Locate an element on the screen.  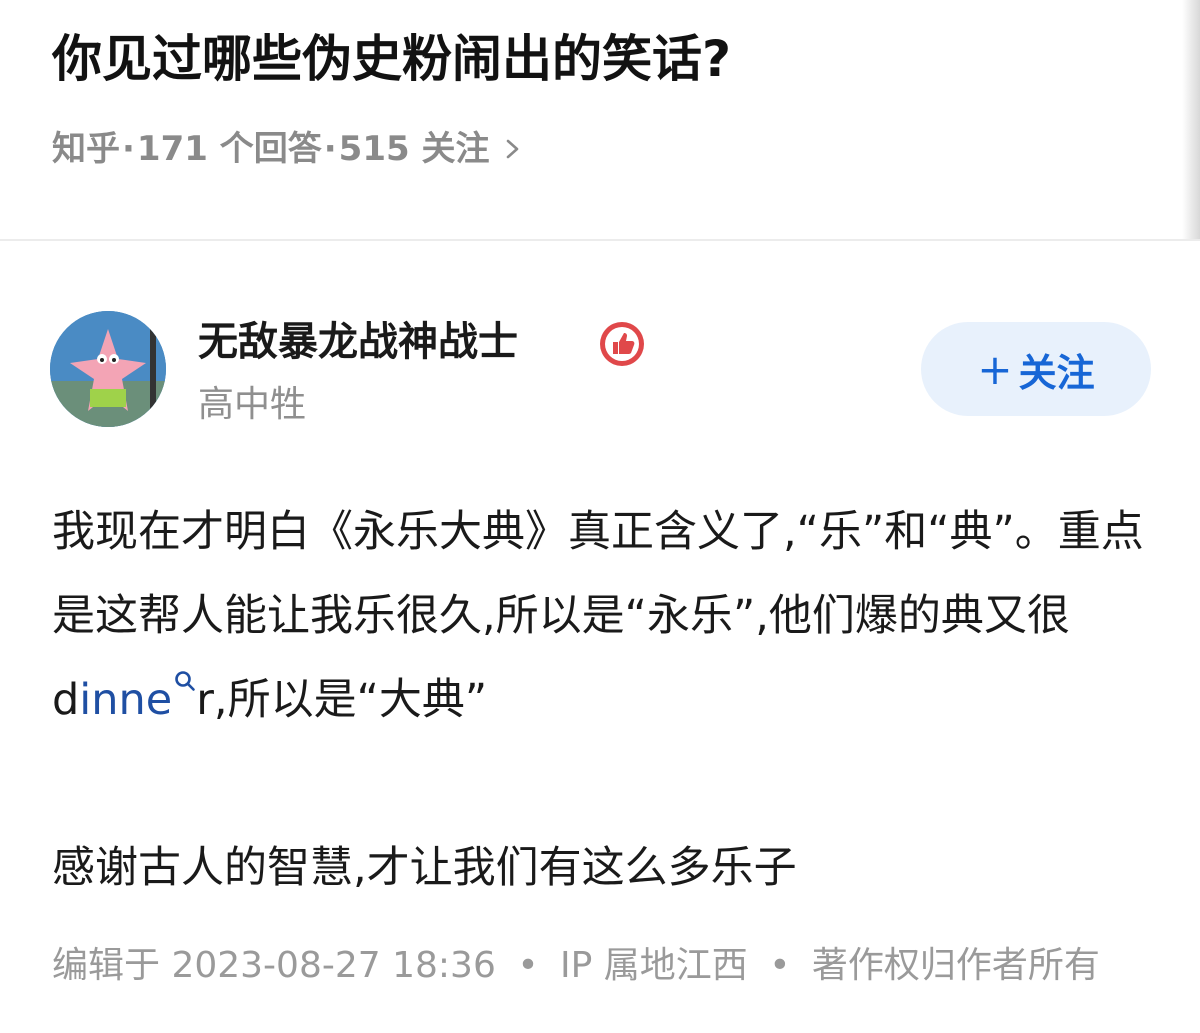
follower-count: 515 关注 is located at coordinates (414, 149).